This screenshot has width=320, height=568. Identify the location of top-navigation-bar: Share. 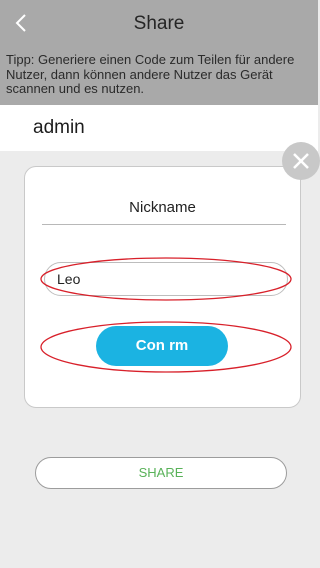
(159, 24).